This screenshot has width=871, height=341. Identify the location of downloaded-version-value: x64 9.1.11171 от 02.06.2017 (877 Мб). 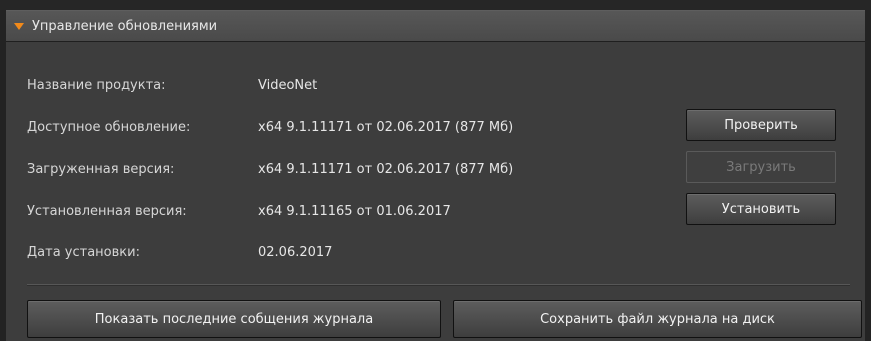
(386, 169).